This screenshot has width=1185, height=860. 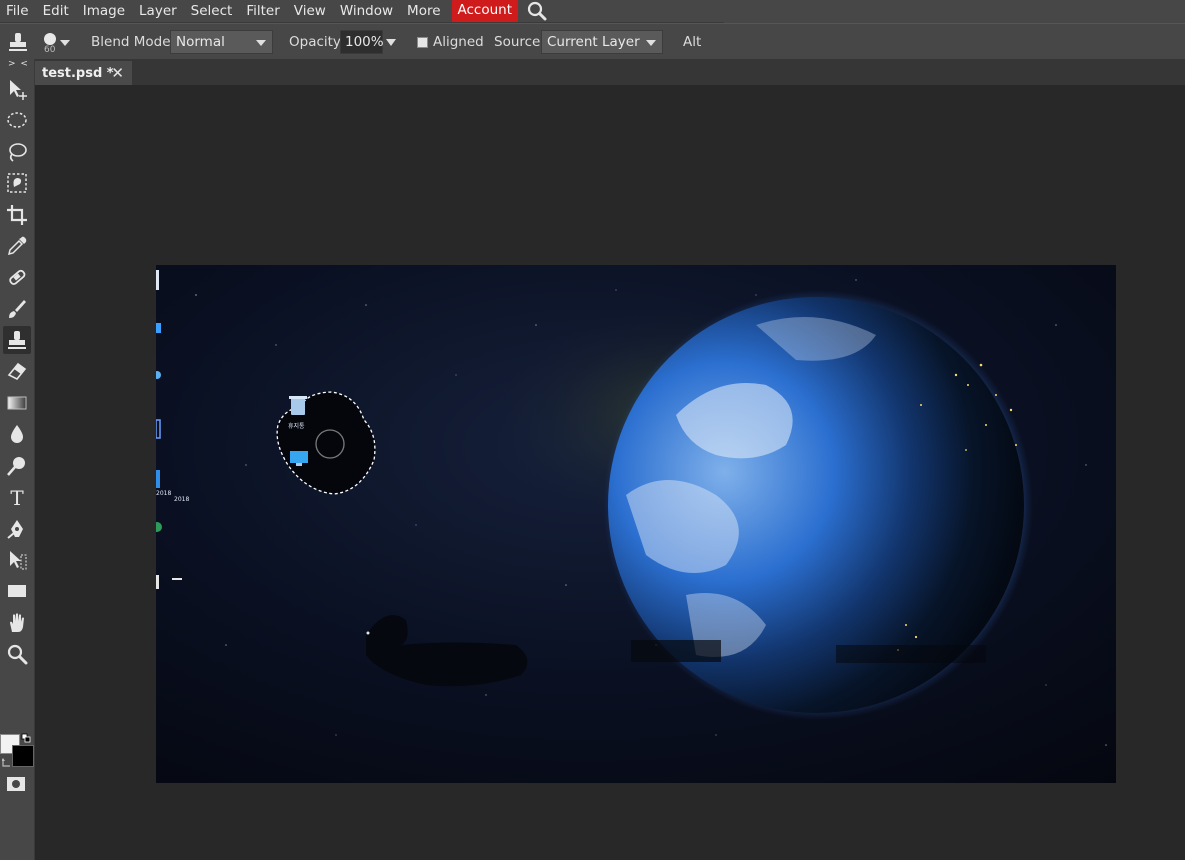 What do you see at coordinates (422, 42) in the screenshot?
I see `checkbox-box` at bounding box center [422, 42].